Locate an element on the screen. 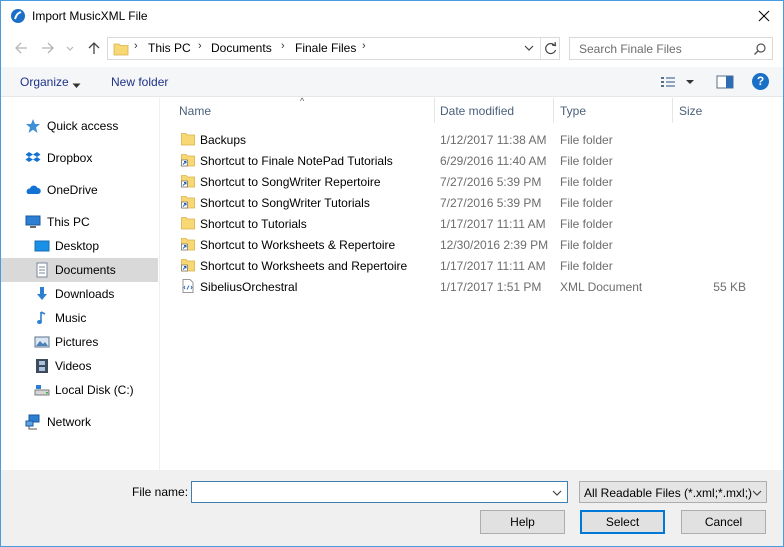 The width and height of the screenshot is (784, 547). sidebar-item-videos: Videos is located at coordinates (79, 366).